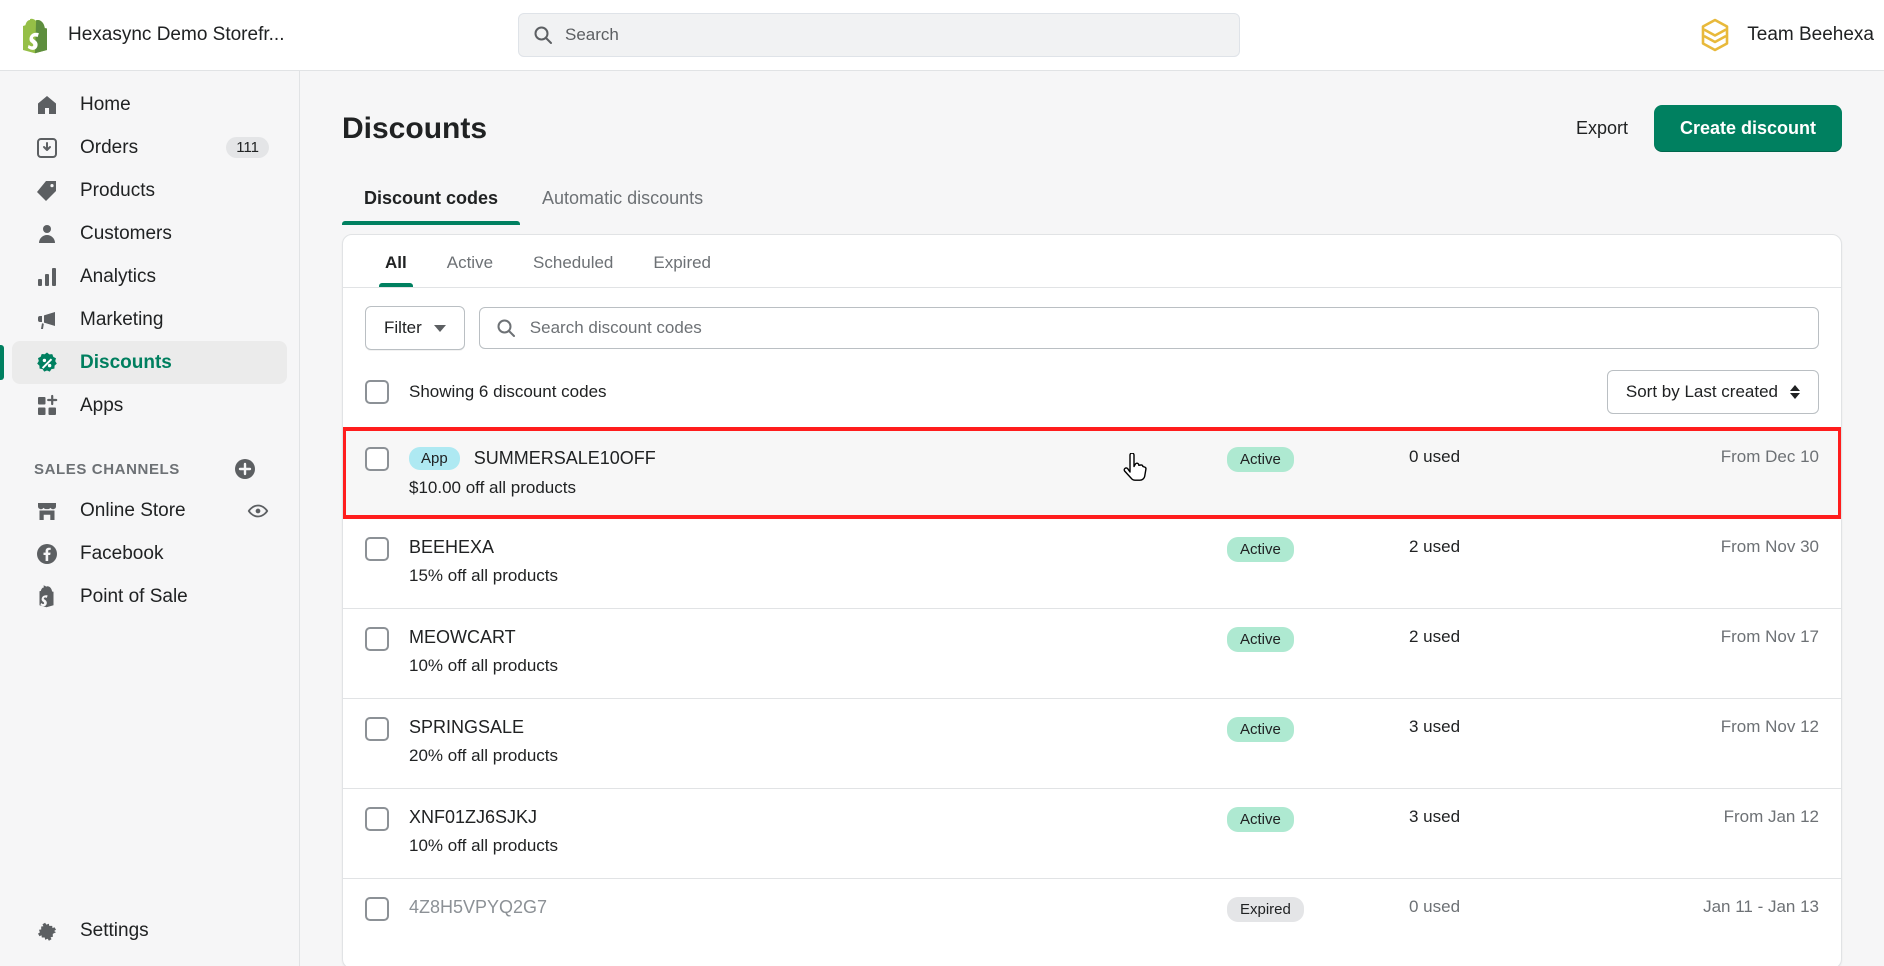  Describe the element at coordinates (573, 261) in the screenshot. I see `filter-tab-scheduled: Scheduled` at that location.